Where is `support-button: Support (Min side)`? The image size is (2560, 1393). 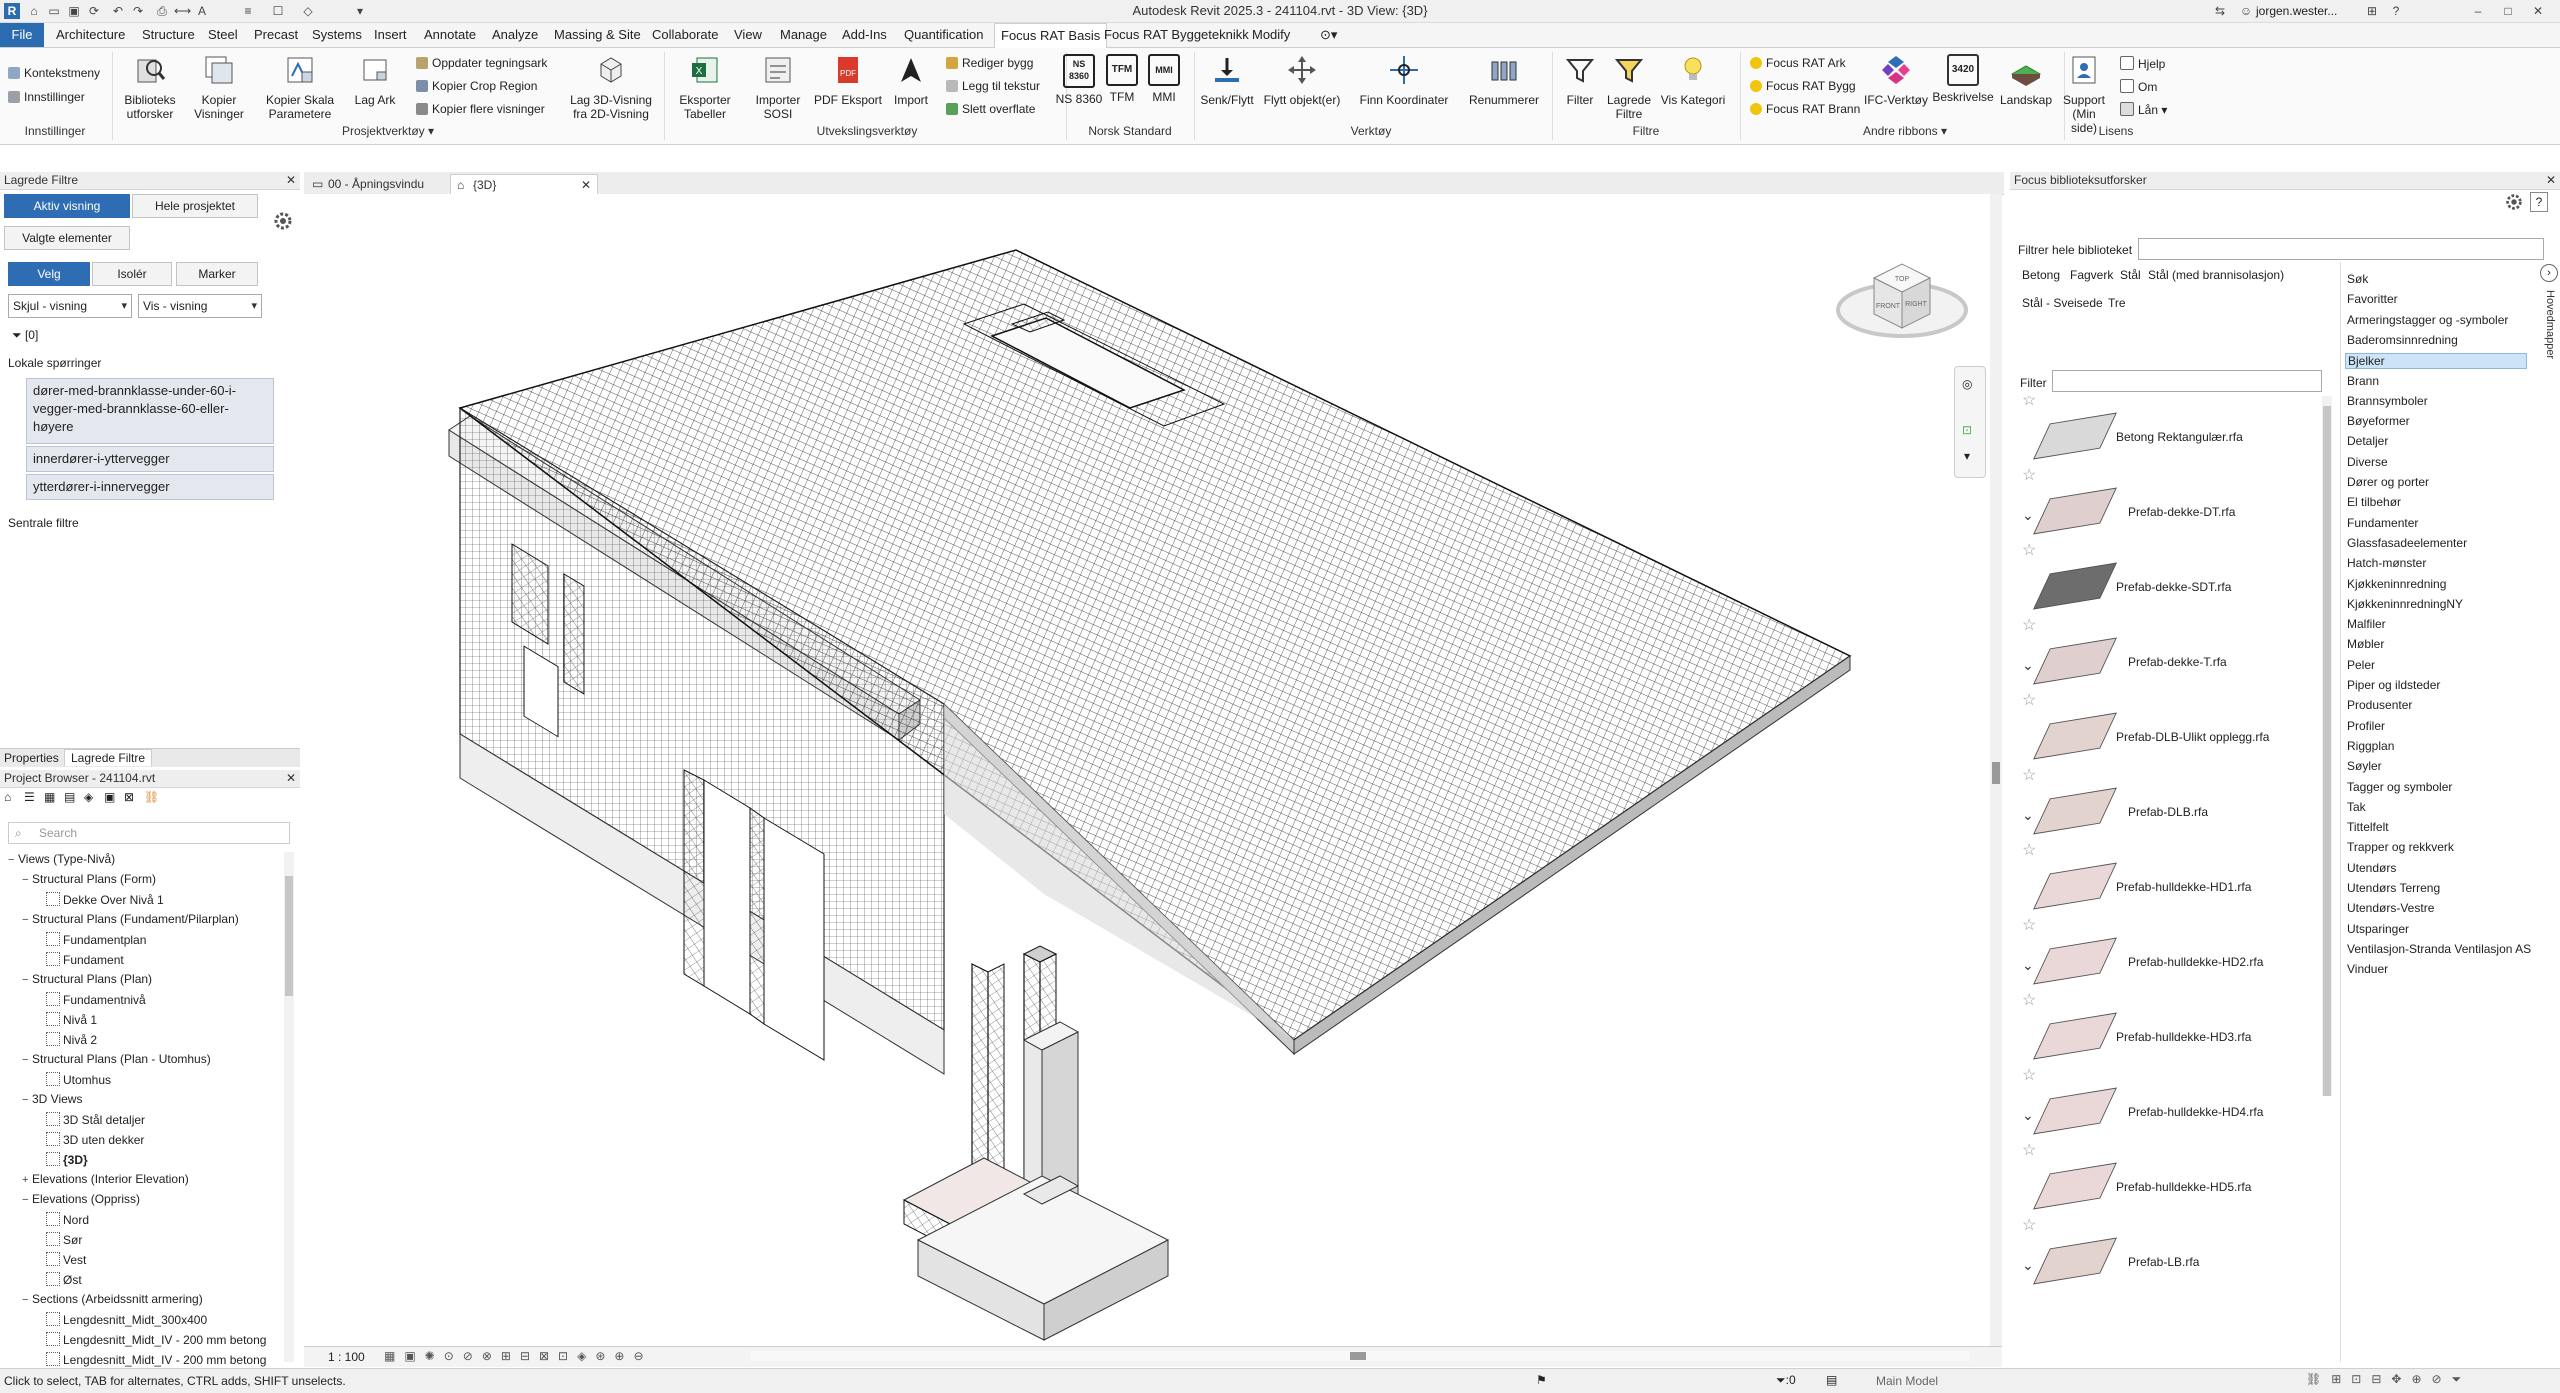
support-button: Support (Min side) is located at coordinates (2084, 94).